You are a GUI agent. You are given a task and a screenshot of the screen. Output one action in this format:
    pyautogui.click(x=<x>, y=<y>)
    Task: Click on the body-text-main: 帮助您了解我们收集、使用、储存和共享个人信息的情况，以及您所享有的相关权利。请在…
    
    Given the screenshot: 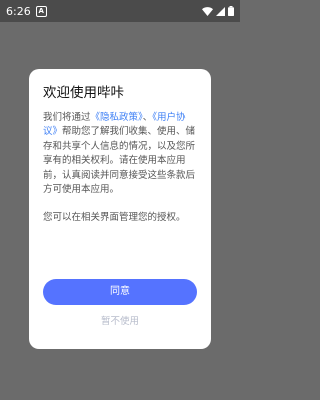 What is the action you would take?
    pyautogui.click(x=119, y=161)
    